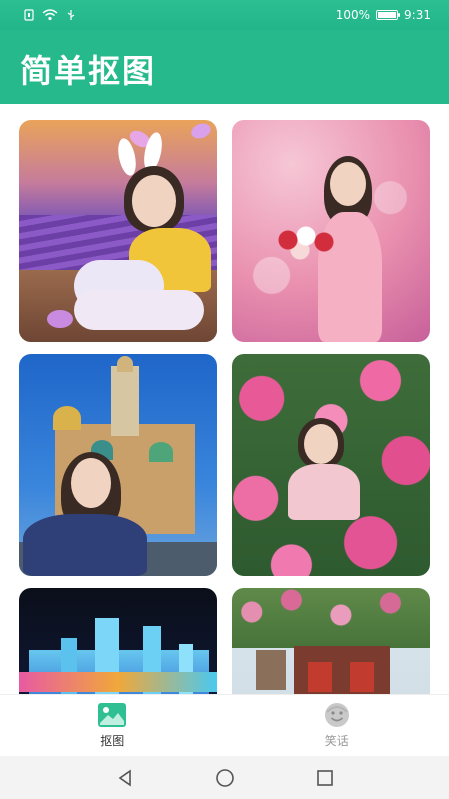 The width and height of the screenshot is (449, 799). I want to click on gallery-item-lavender-girl, so click(118, 231).